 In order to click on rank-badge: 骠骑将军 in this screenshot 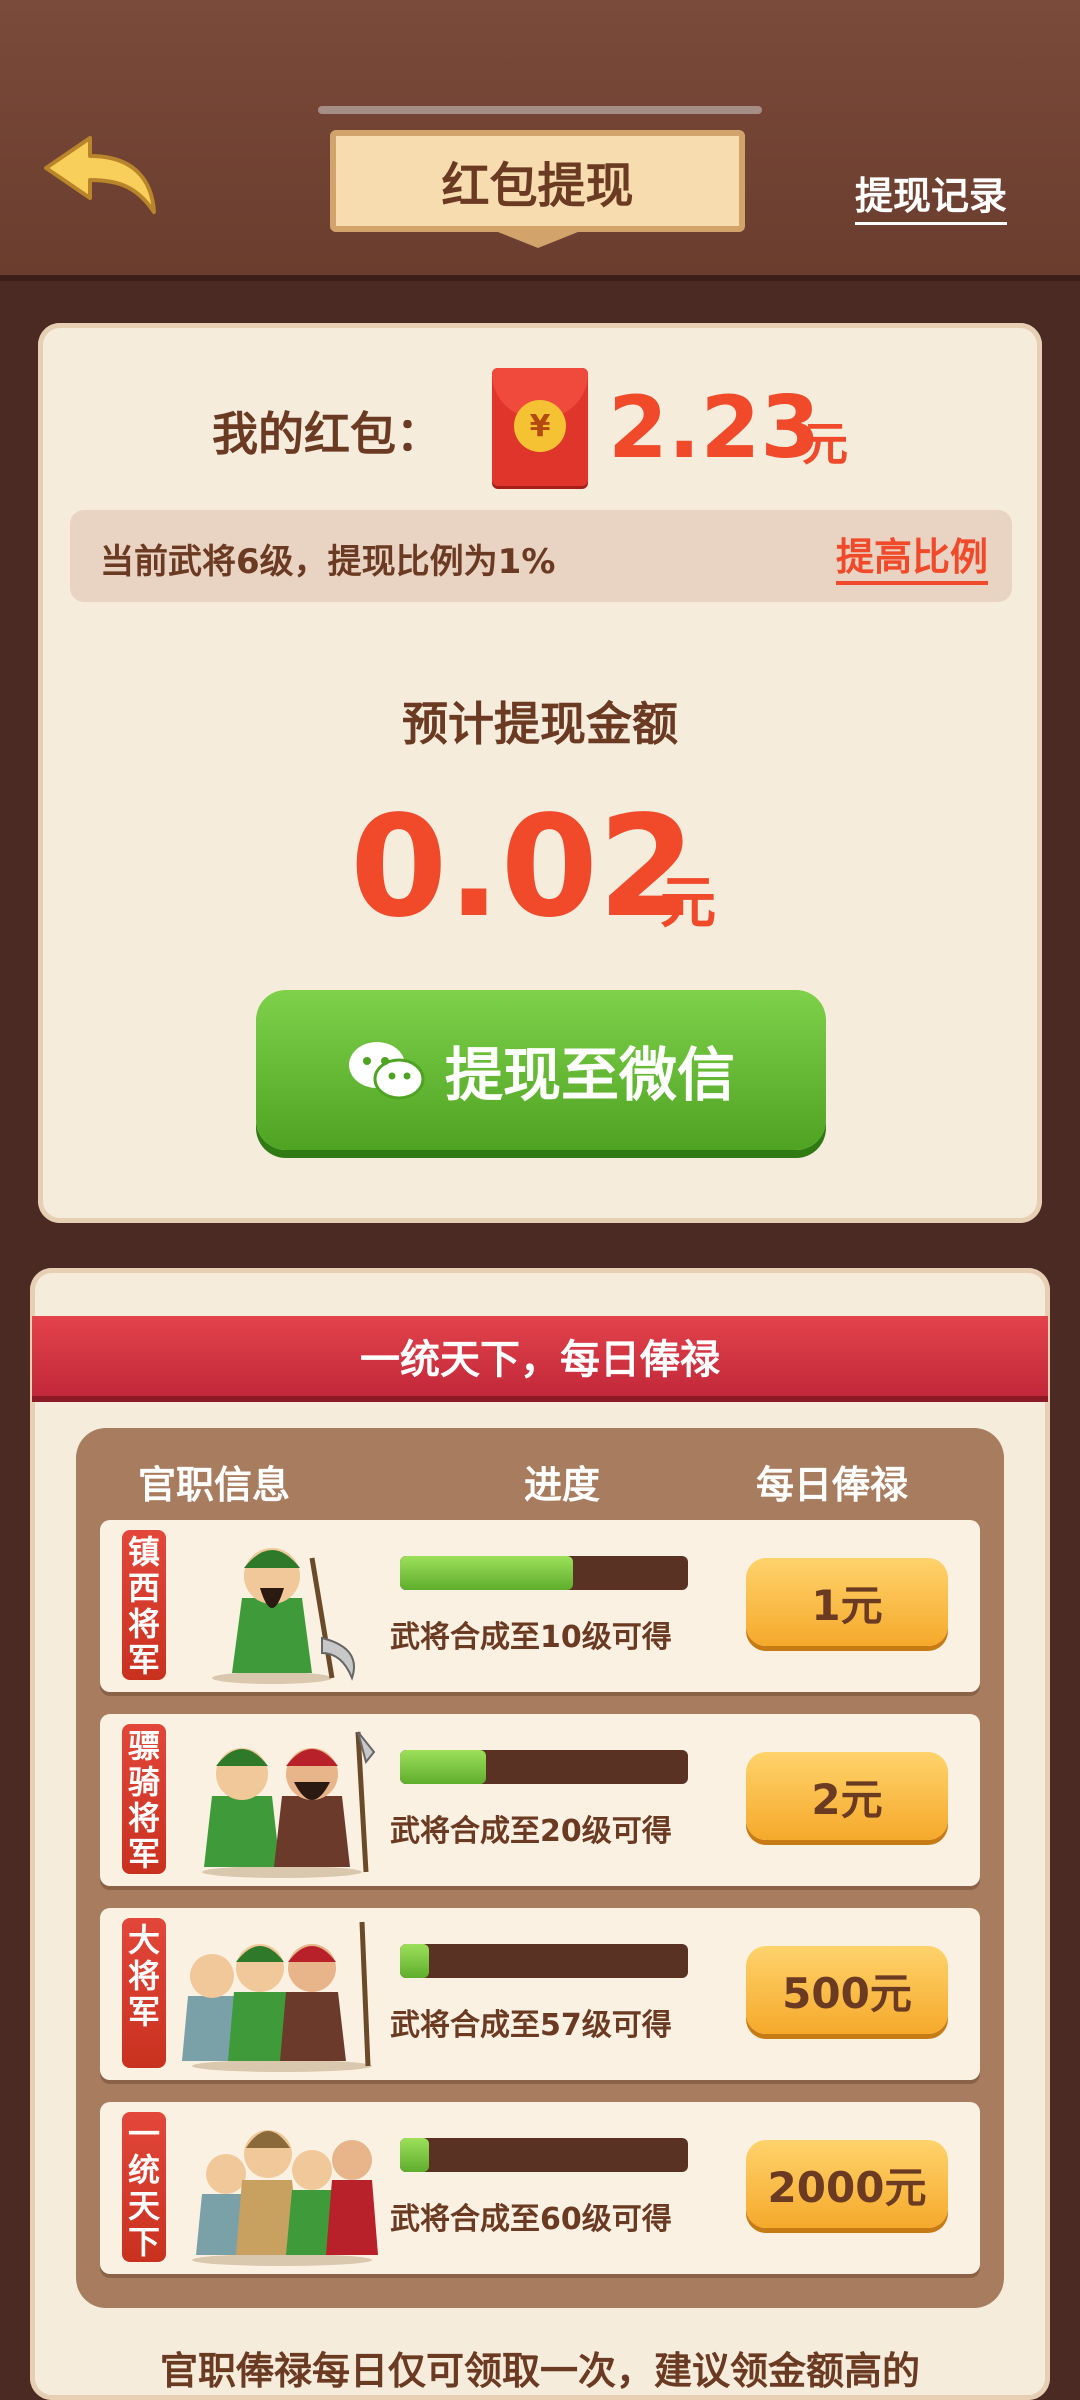, I will do `click(144, 1799)`.